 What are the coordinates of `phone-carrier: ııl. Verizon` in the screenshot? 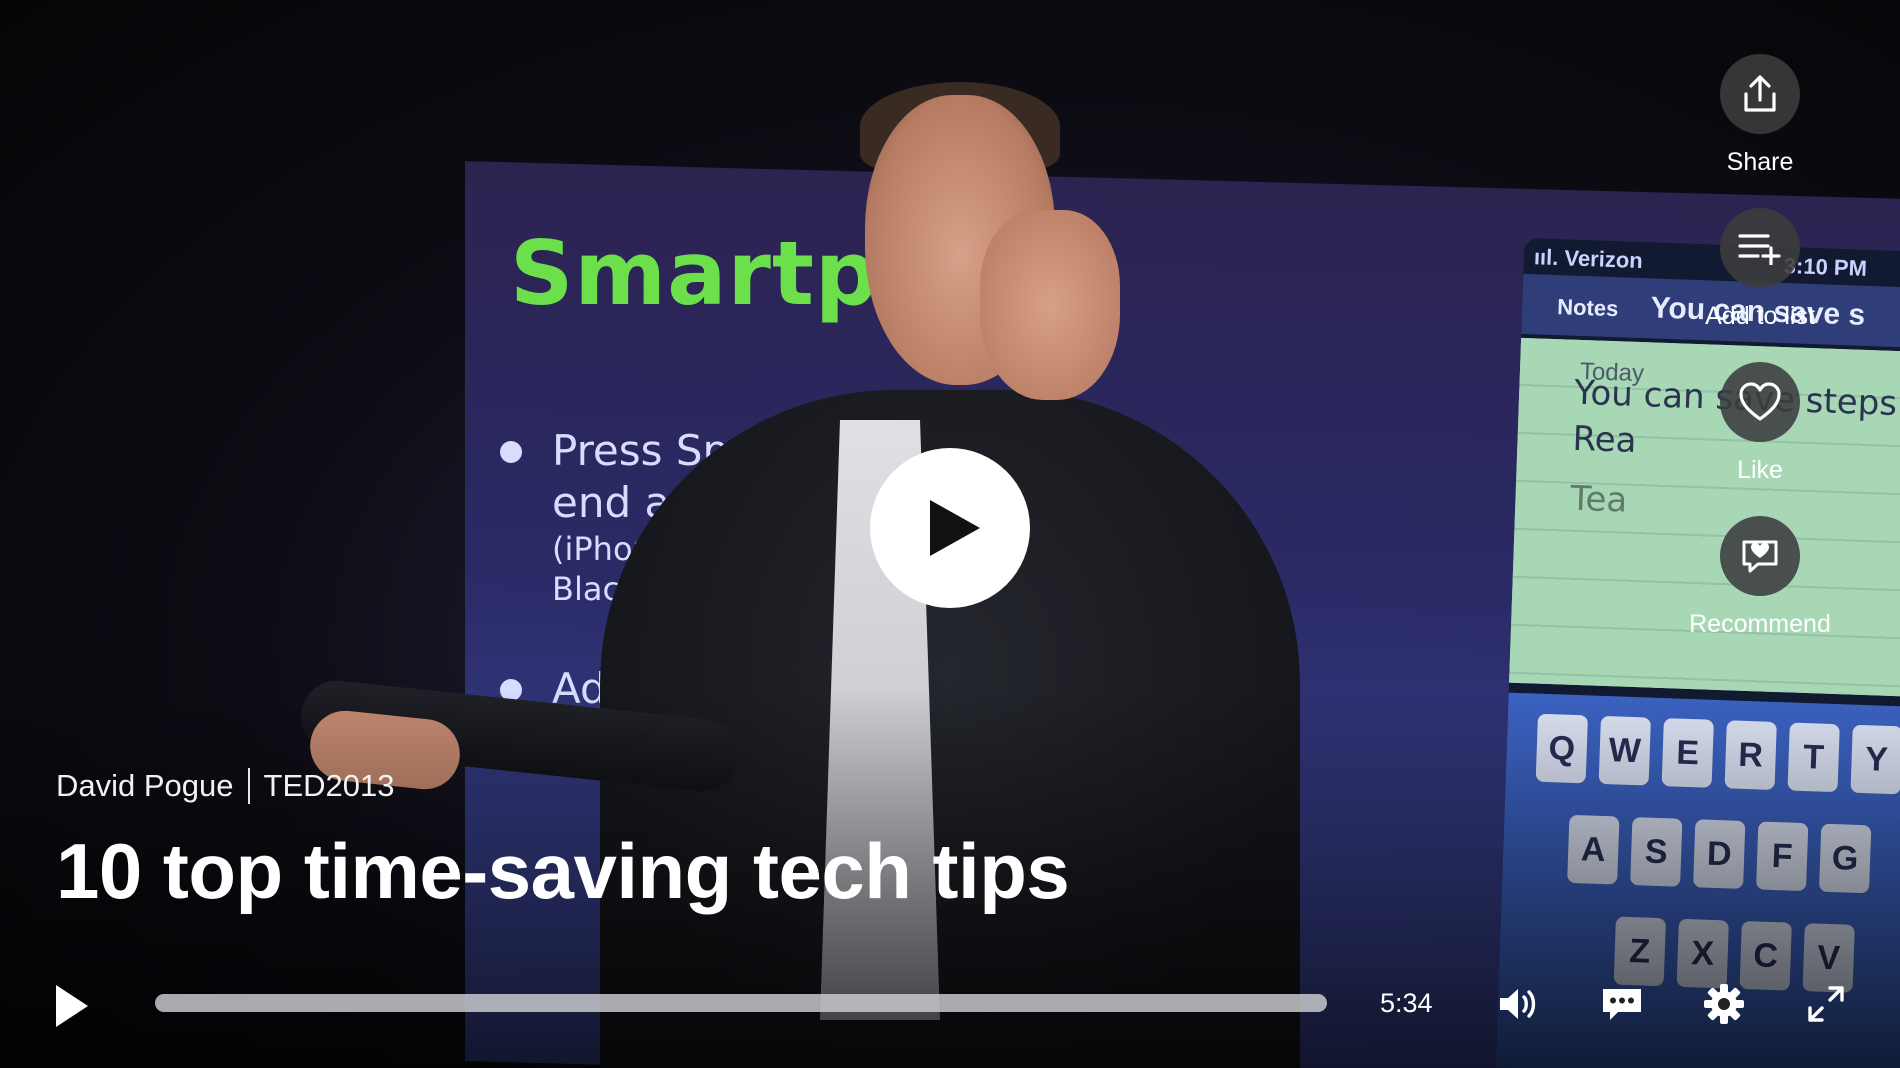 It's located at (1588, 259).